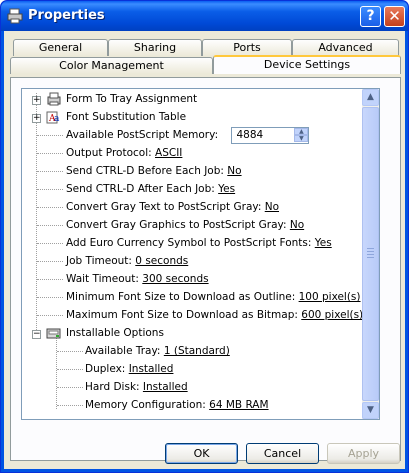 This screenshot has width=409, height=473. What do you see at coordinates (363, 453) in the screenshot?
I see `apply-button: Apply` at bounding box center [363, 453].